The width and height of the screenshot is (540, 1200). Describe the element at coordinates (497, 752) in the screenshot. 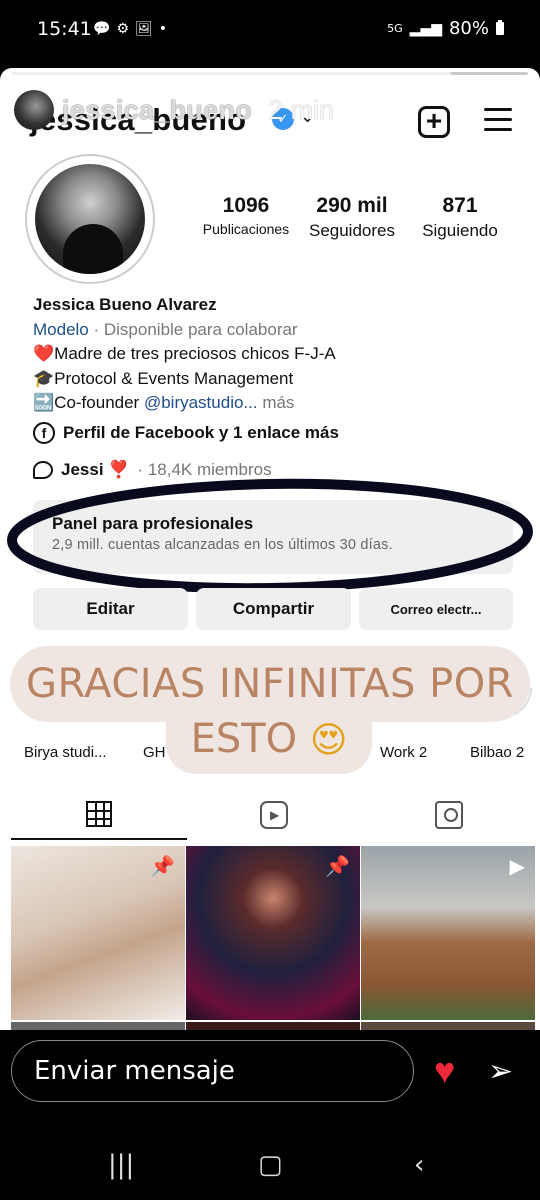

I see `highlight-label: Bilbao 2` at that location.